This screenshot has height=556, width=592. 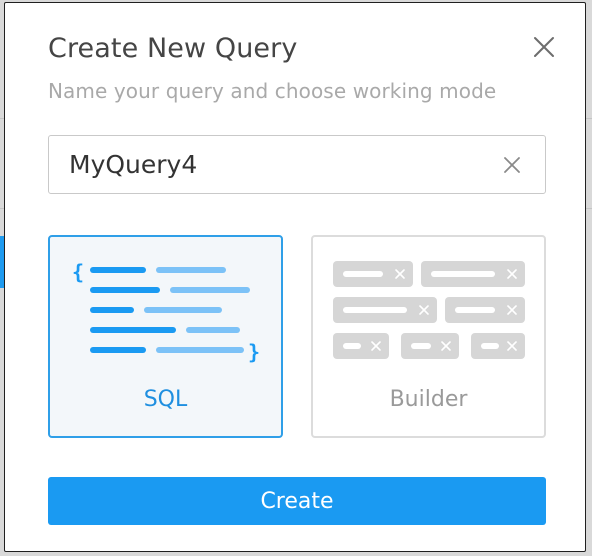 I want to click on create-button: Create, so click(x=297, y=501).